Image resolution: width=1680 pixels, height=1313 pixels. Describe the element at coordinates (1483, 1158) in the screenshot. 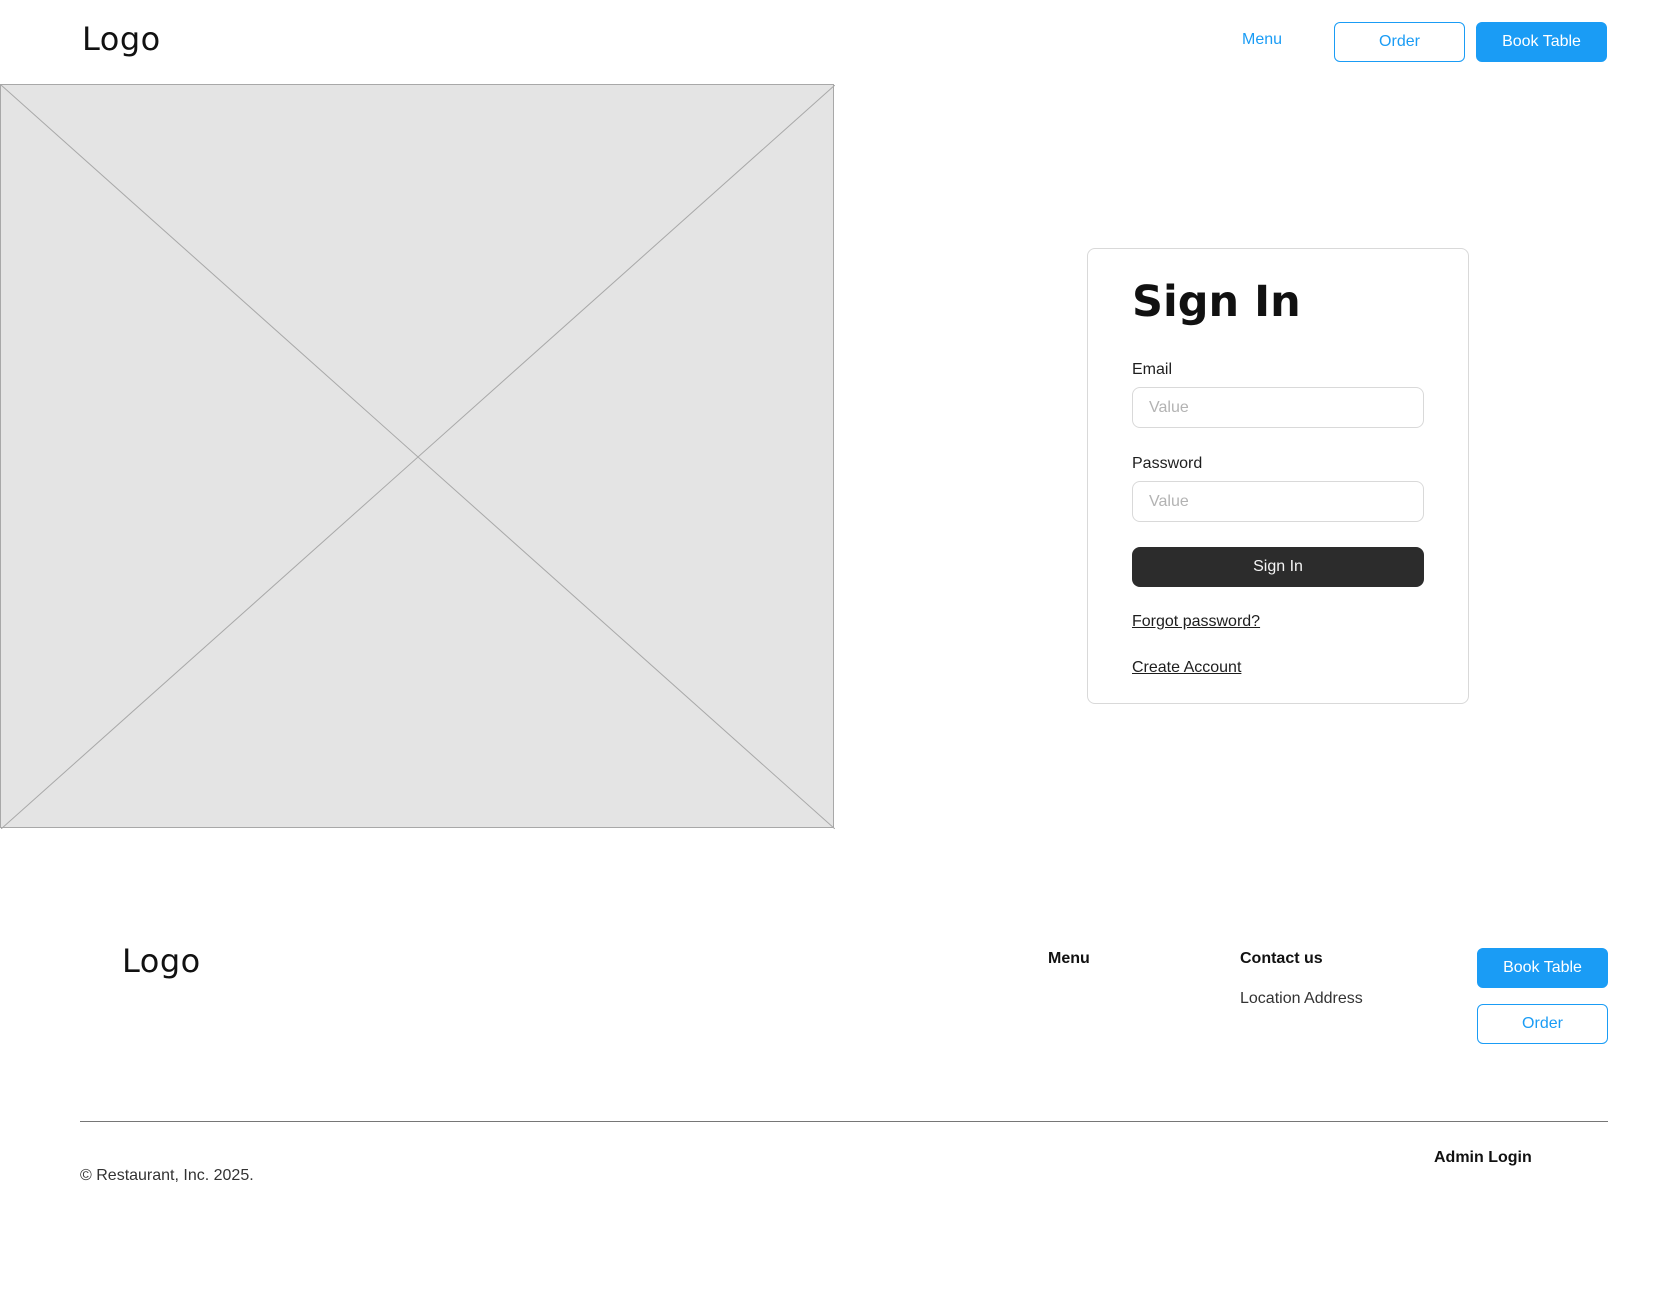

I see `admin-login-link: Admin Login` at that location.